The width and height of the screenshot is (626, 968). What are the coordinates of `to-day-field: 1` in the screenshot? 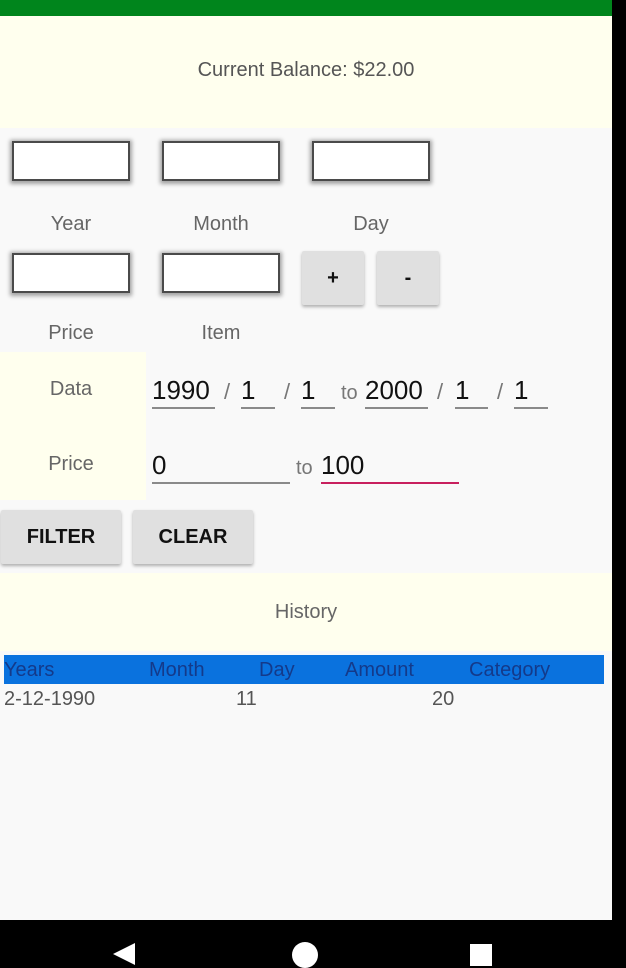 It's located at (531, 391).